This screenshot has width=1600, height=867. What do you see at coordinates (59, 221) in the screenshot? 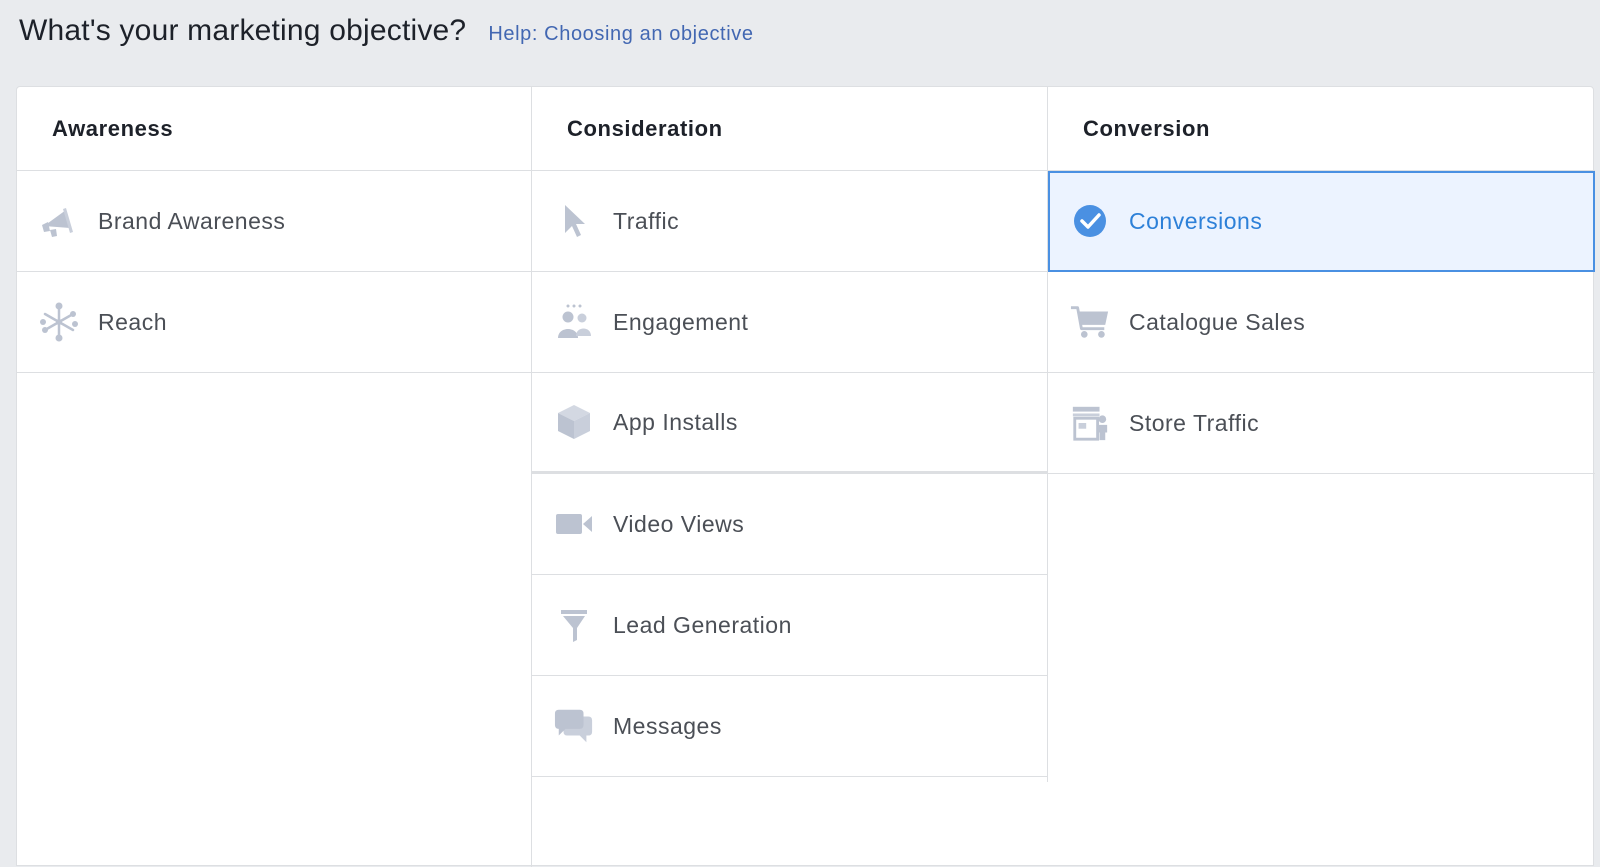
I see `megaphone-icon` at bounding box center [59, 221].